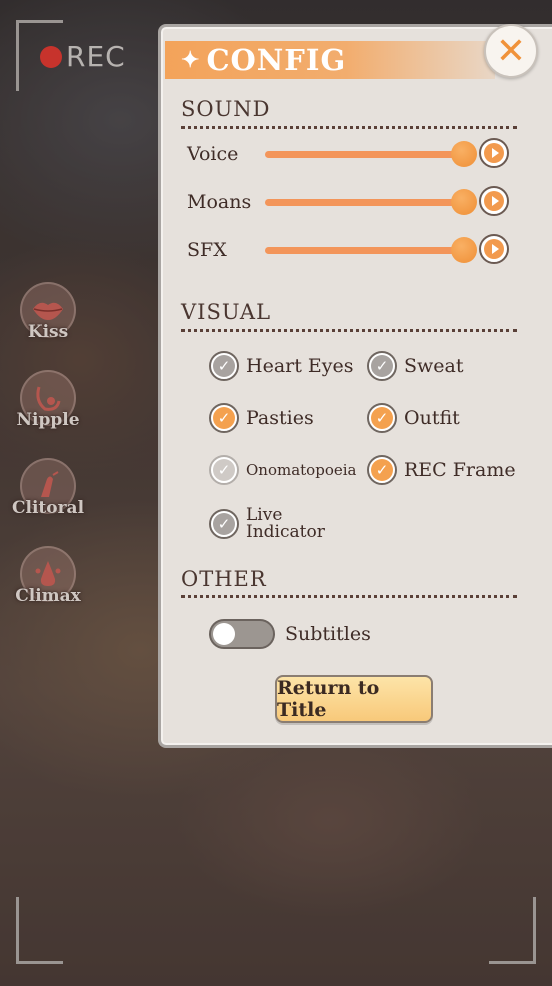 The width and height of the screenshot is (552, 986). I want to click on onomatopoeia-label: Onomatopoeia, so click(301, 469).